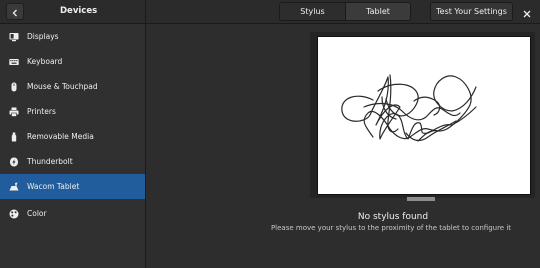  Describe the element at coordinates (14, 162) in the screenshot. I see `thunderbolt-icon` at that location.